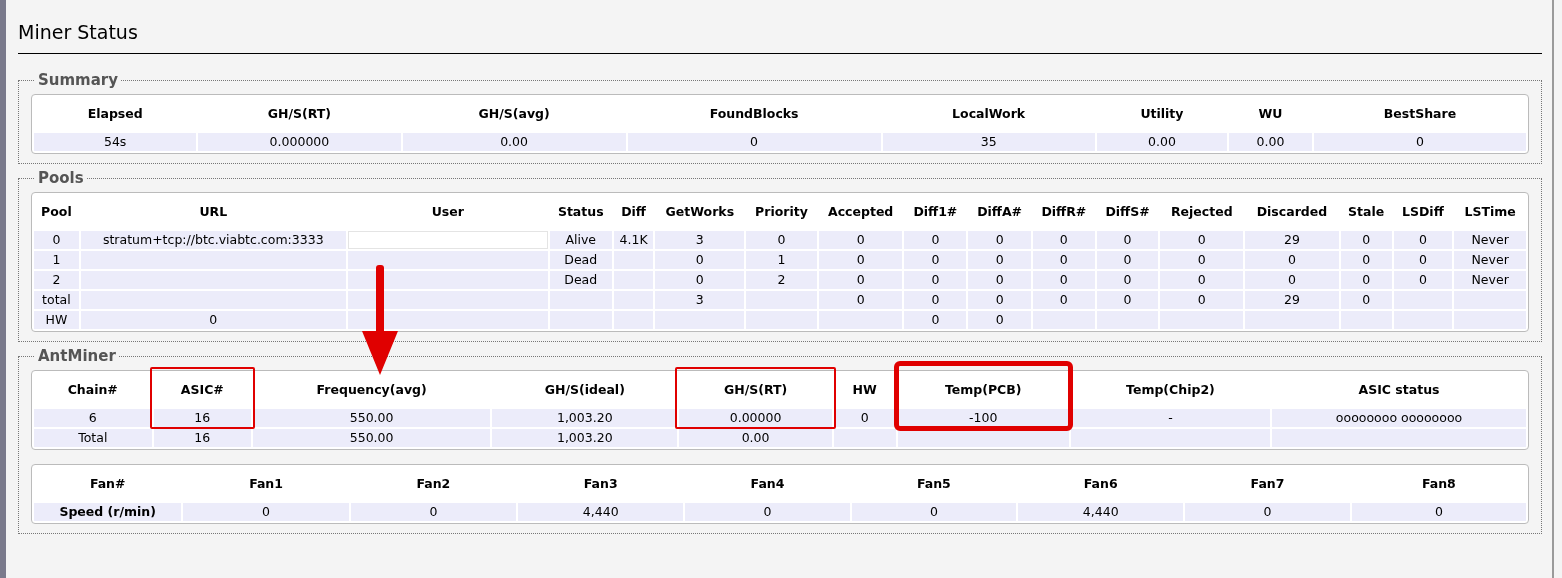 This screenshot has width=1562, height=578. I want to click on page-title: Miner Status, so click(78, 32).